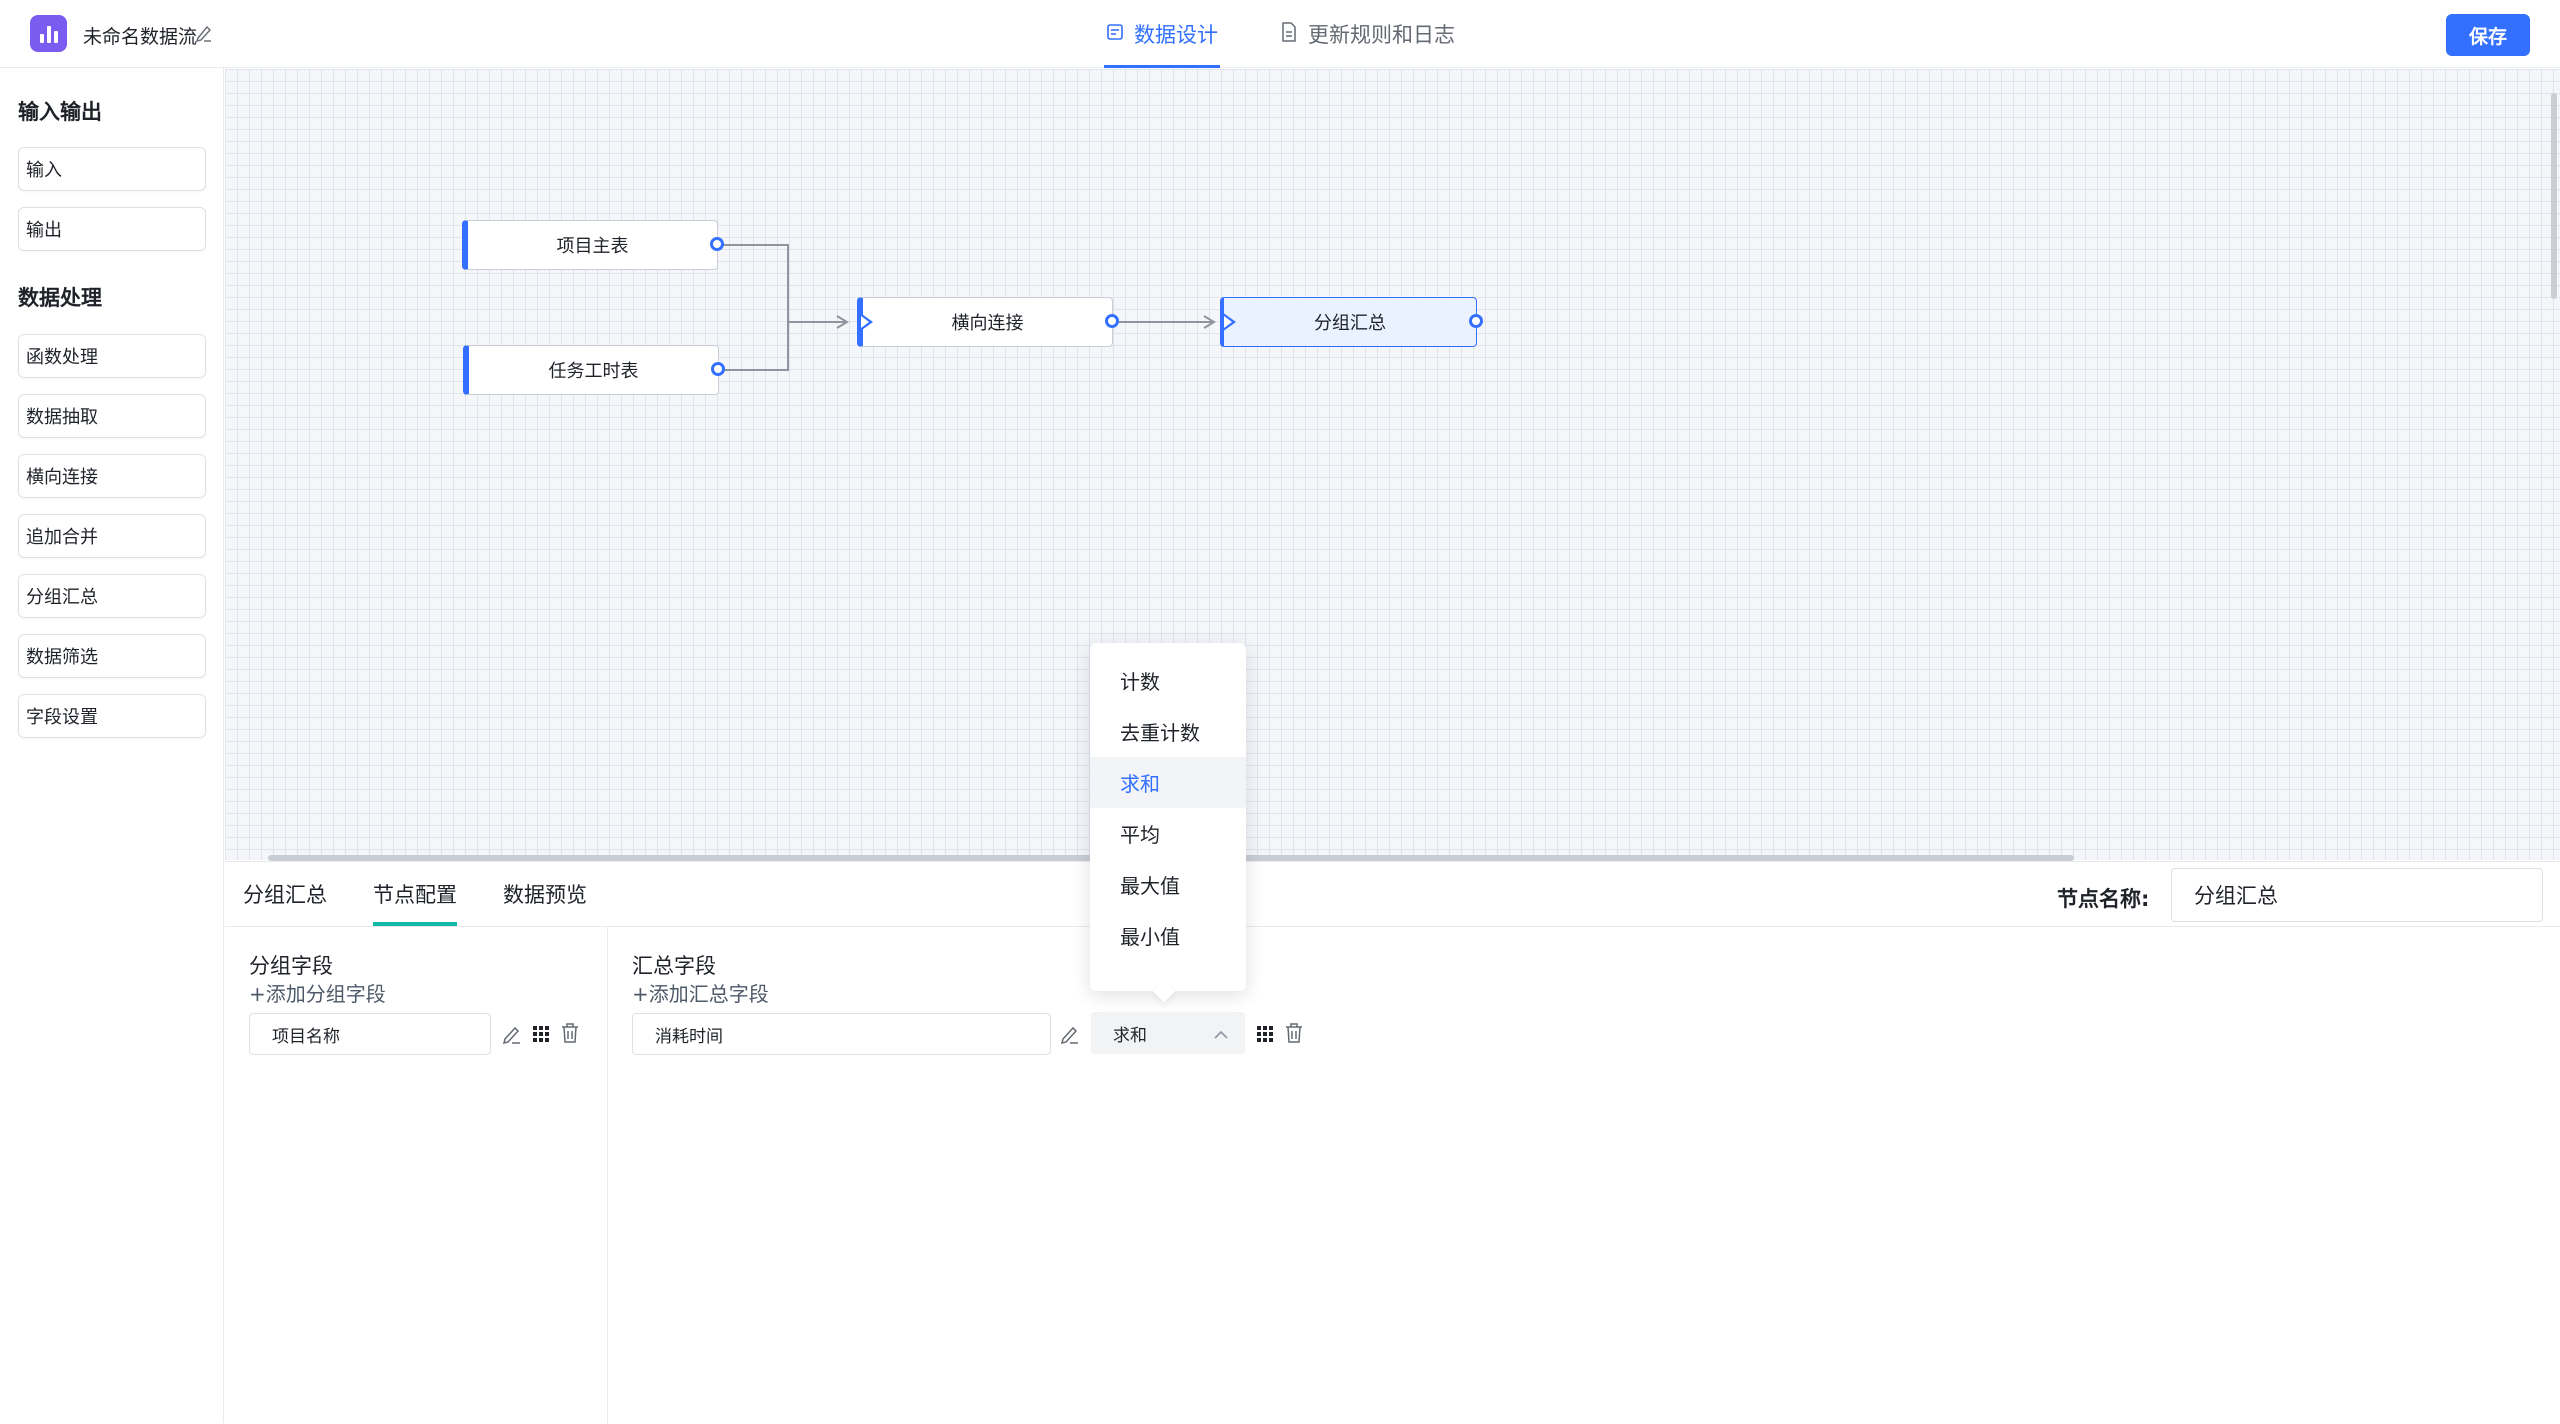 Image resolution: width=2560 pixels, height=1424 pixels. What do you see at coordinates (1381, 35) in the screenshot?
I see `tab-update-rules-label: 更新规则和日志` at bounding box center [1381, 35].